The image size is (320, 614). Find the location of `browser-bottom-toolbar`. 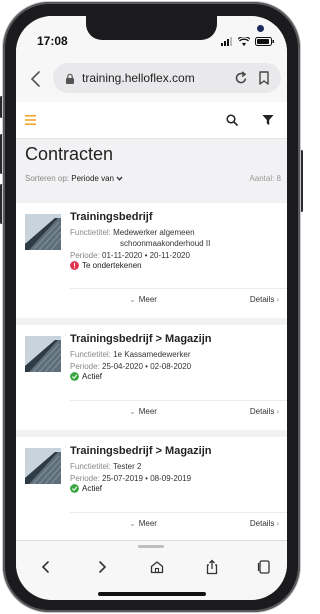

browser-bottom-toolbar is located at coordinates (151, 570).